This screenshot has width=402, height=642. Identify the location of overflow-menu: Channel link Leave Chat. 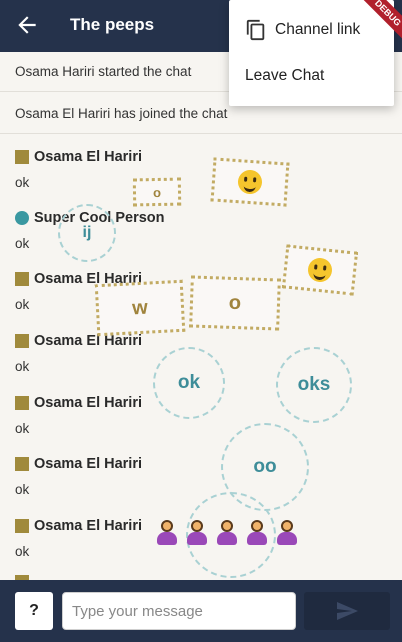
(311, 53).